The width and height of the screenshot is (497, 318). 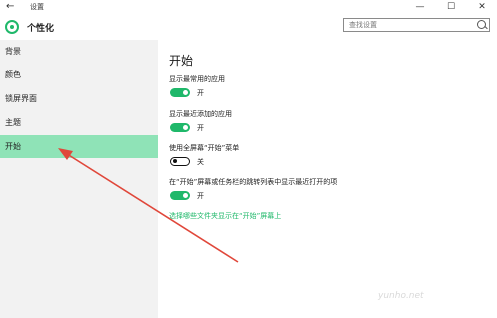 What do you see at coordinates (37, 7) in the screenshot?
I see `window-title: 设置` at bounding box center [37, 7].